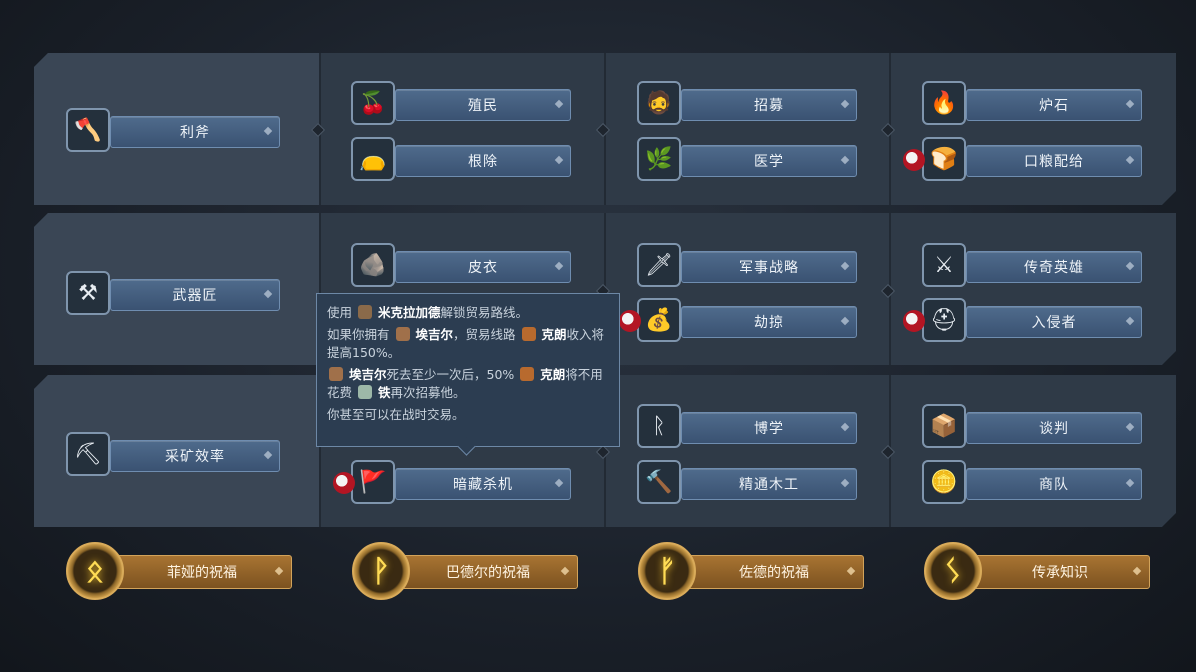 Image resolution: width=1196 pixels, height=672 pixels. Describe the element at coordinates (466, 343) in the screenshot. I see `tooltip-line: 如果你拥有 埃吉尔，贸易线路 克朗收入将提高150%。` at that location.